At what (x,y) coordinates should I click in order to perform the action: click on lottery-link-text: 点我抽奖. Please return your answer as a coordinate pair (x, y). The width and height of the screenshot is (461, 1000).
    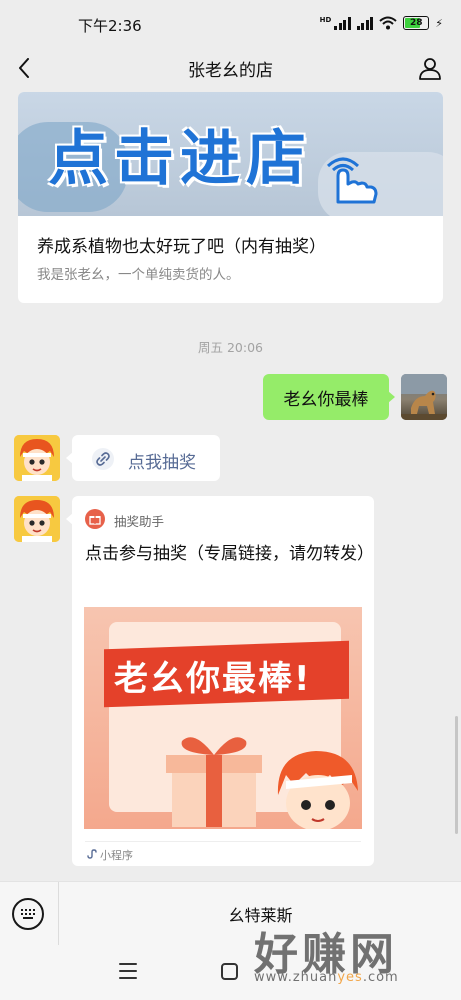
    Looking at the image, I should click on (162, 463).